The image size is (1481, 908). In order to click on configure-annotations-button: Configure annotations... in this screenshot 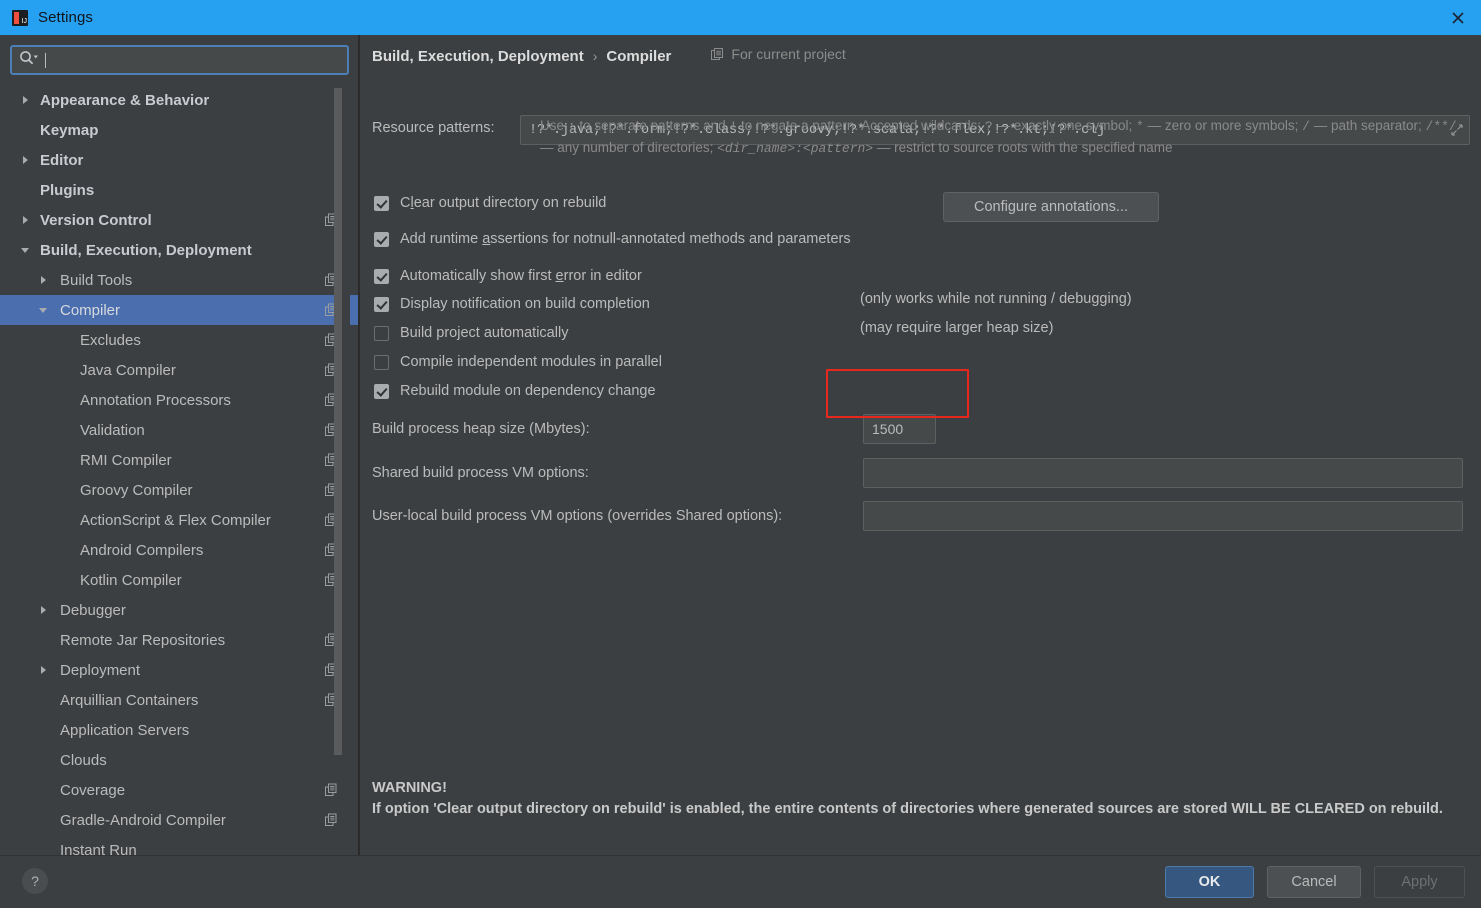, I will do `click(1051, 207)`.